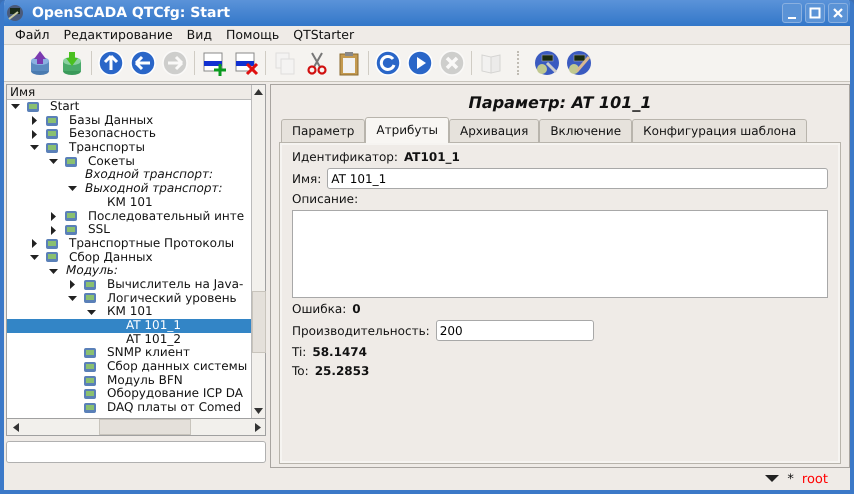  What do you see at coordinates (326, 35) in the screenshot?
I see `menu-item: QTStarter` at bounding box center [326, 35].